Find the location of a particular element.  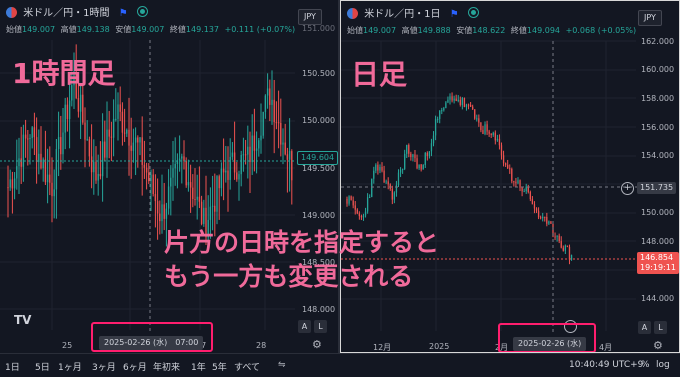

x-tick: 12月 is located at coordinates (382, 347).